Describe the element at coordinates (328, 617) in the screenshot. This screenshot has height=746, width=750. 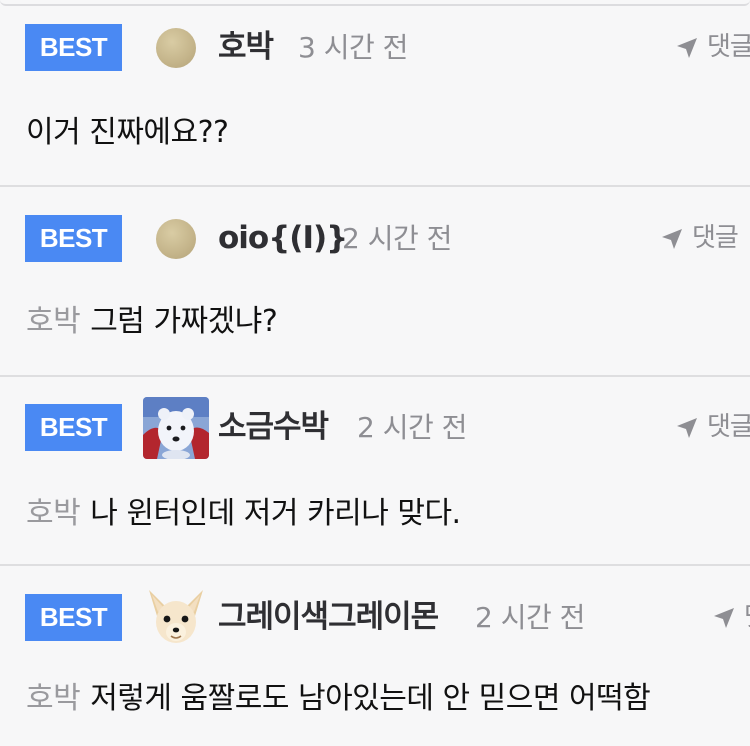
I see `user-nickname: 그레이색그레이몬` at that location.